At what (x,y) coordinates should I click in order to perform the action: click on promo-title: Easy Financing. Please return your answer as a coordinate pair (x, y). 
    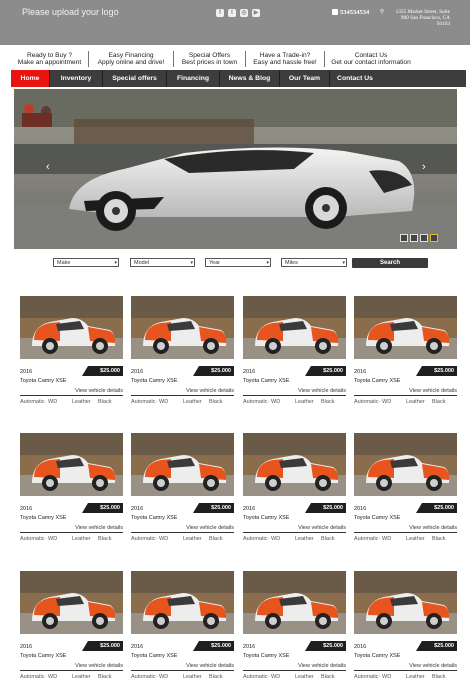
    Looking at the image, I should click on (131, 55).